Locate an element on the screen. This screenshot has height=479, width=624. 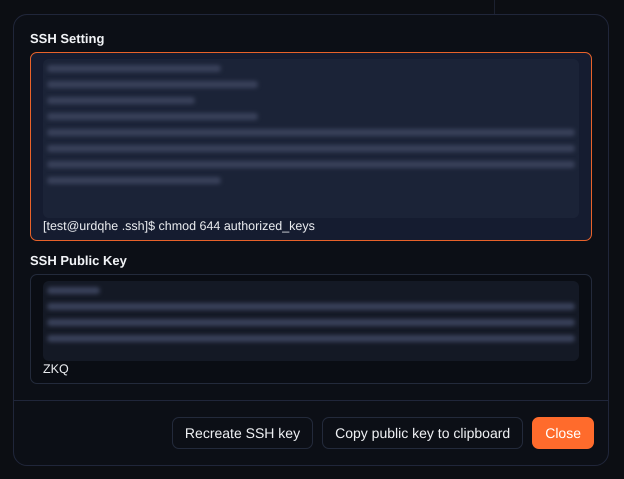
field-label: SSH Setting is located at coordinates (68, 38).